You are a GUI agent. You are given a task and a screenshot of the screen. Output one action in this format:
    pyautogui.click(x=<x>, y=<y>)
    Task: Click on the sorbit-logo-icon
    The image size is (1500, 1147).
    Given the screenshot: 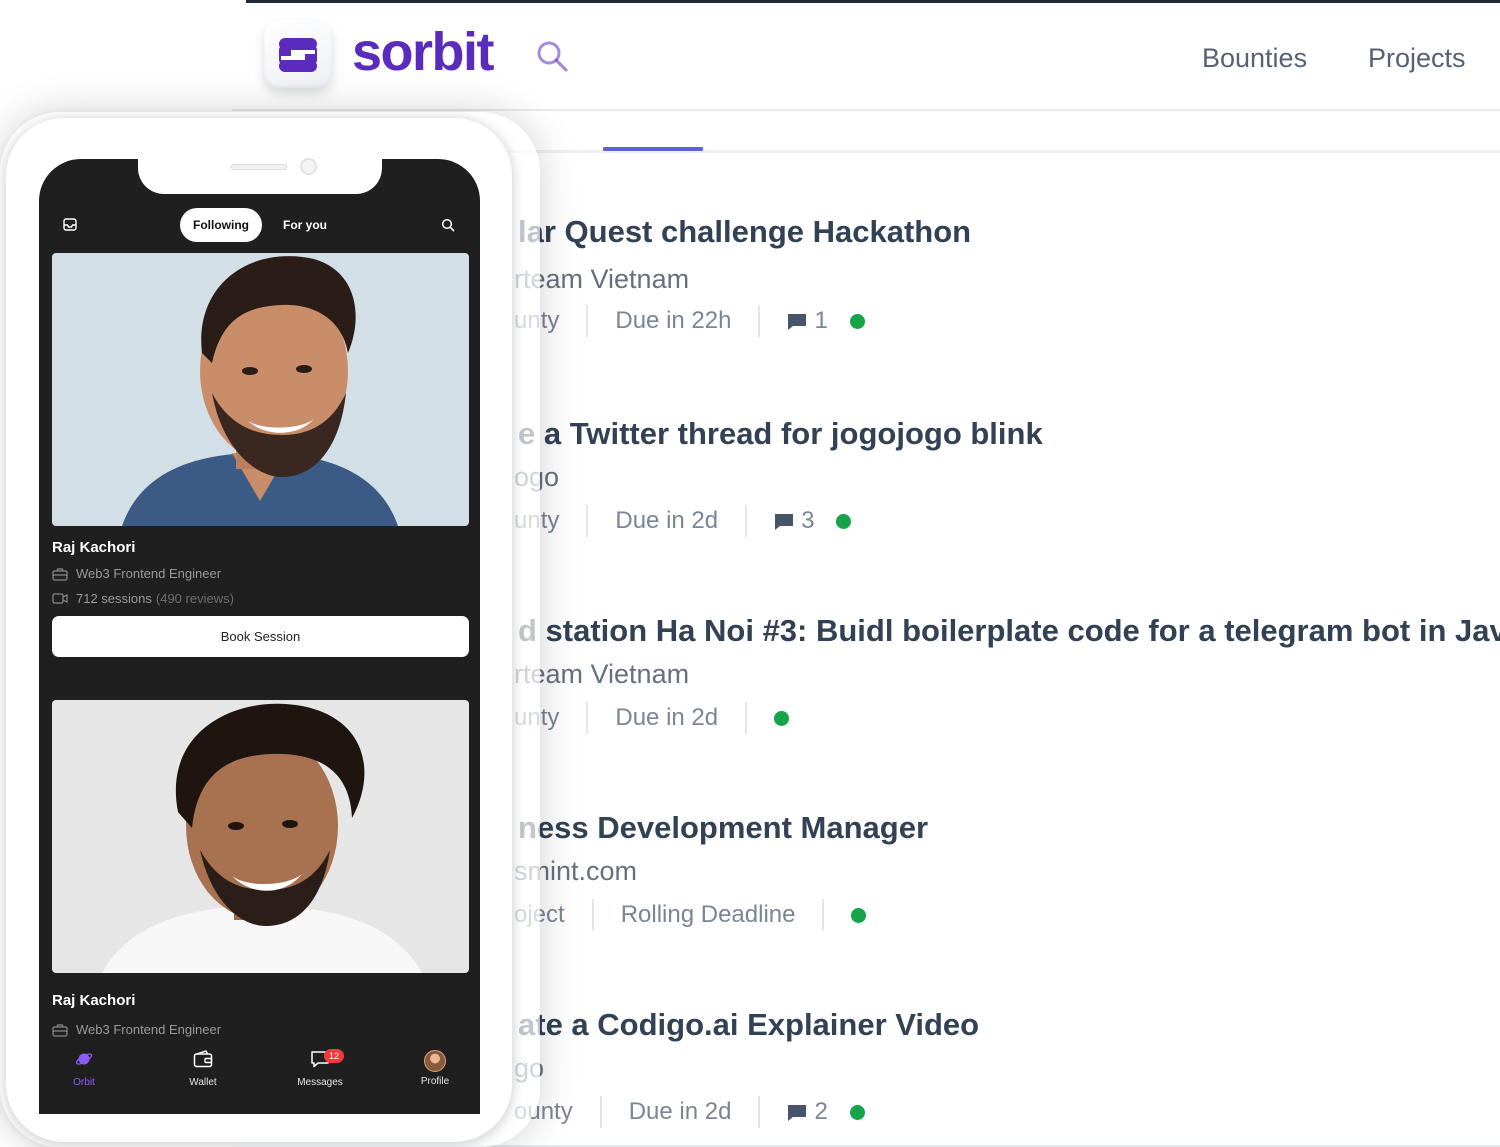 What is the action you would take?
    pyautogui.click(x=298, y=55)
    